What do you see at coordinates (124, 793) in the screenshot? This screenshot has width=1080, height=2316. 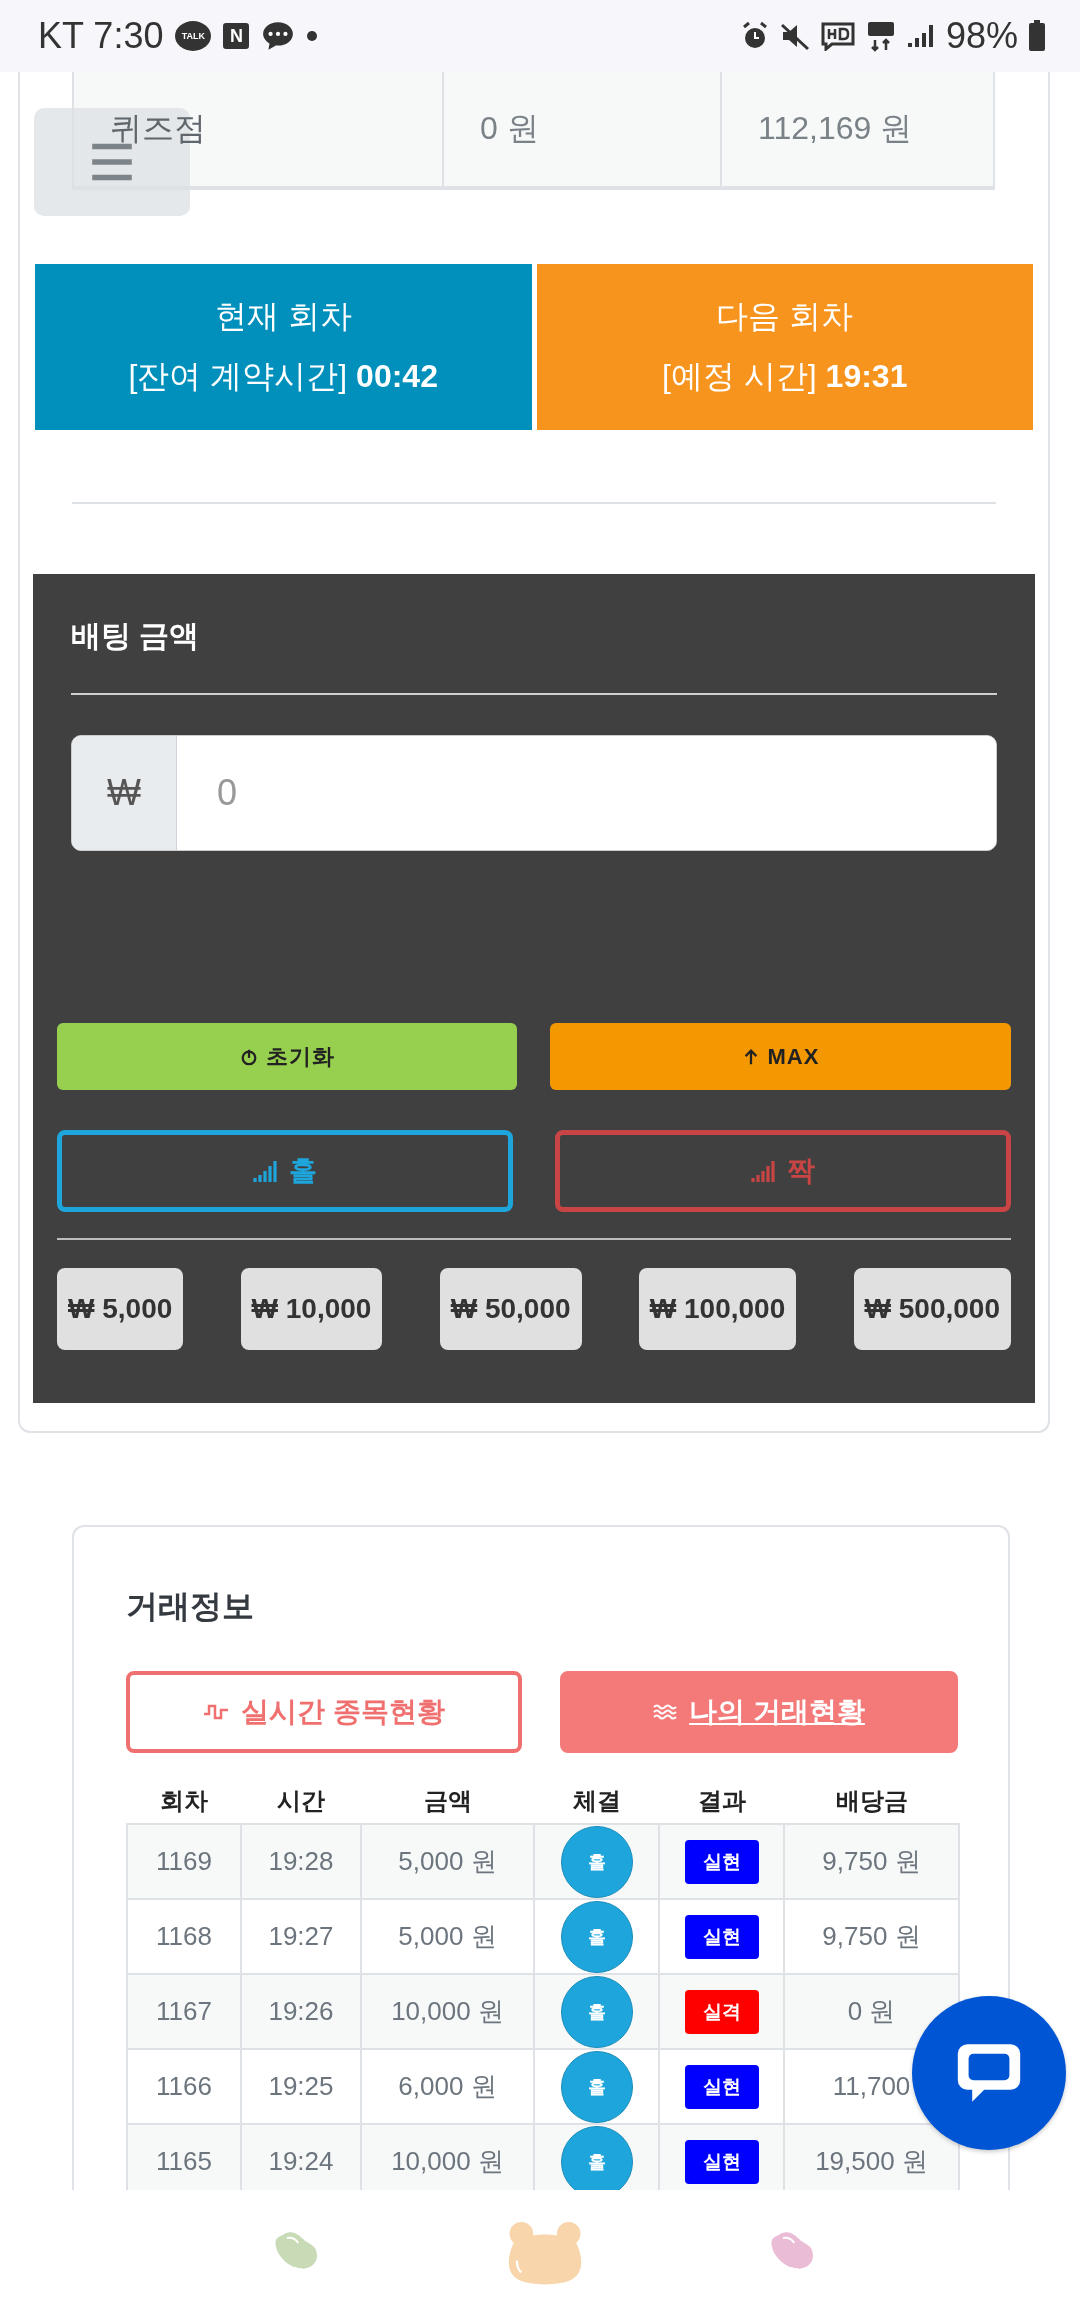 I see `currency-label: ₩` at bounding box center [124, 793].